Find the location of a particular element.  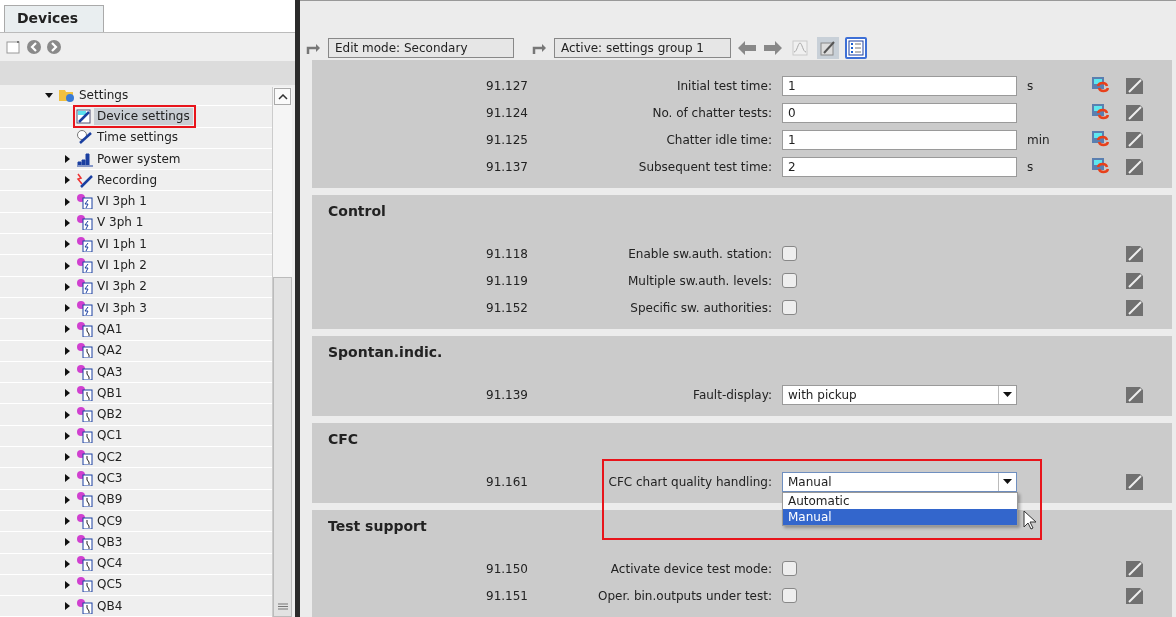

tree-item: QB4 is located at coordinates (110, 606).